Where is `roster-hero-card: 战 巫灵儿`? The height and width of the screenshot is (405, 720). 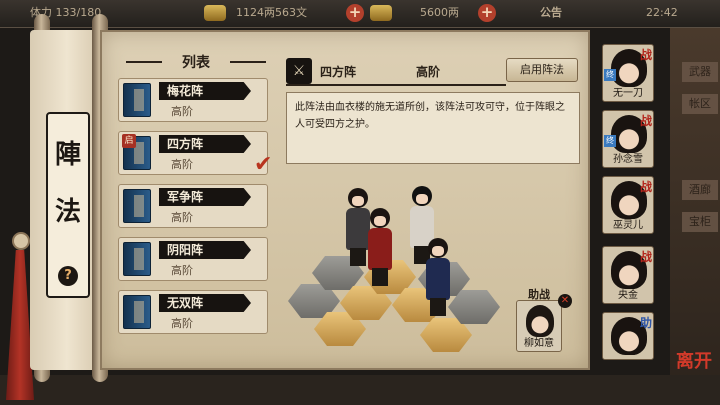 roster-hero-card: 战 巫灵儿 is located at coordinates (628, 205).